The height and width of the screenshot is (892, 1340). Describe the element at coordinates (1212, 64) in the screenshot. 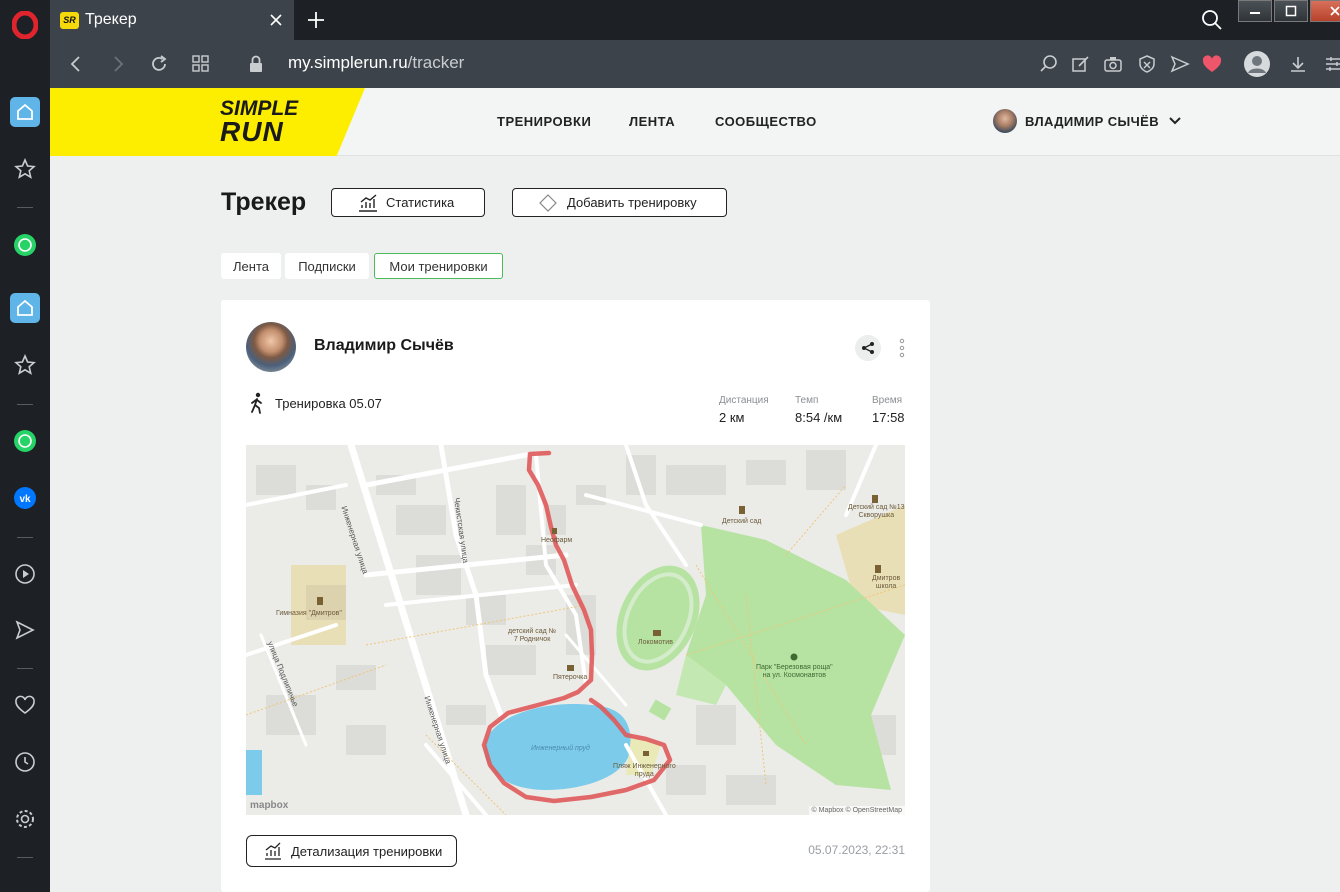

I see `heart-favorite-icon` at that location.